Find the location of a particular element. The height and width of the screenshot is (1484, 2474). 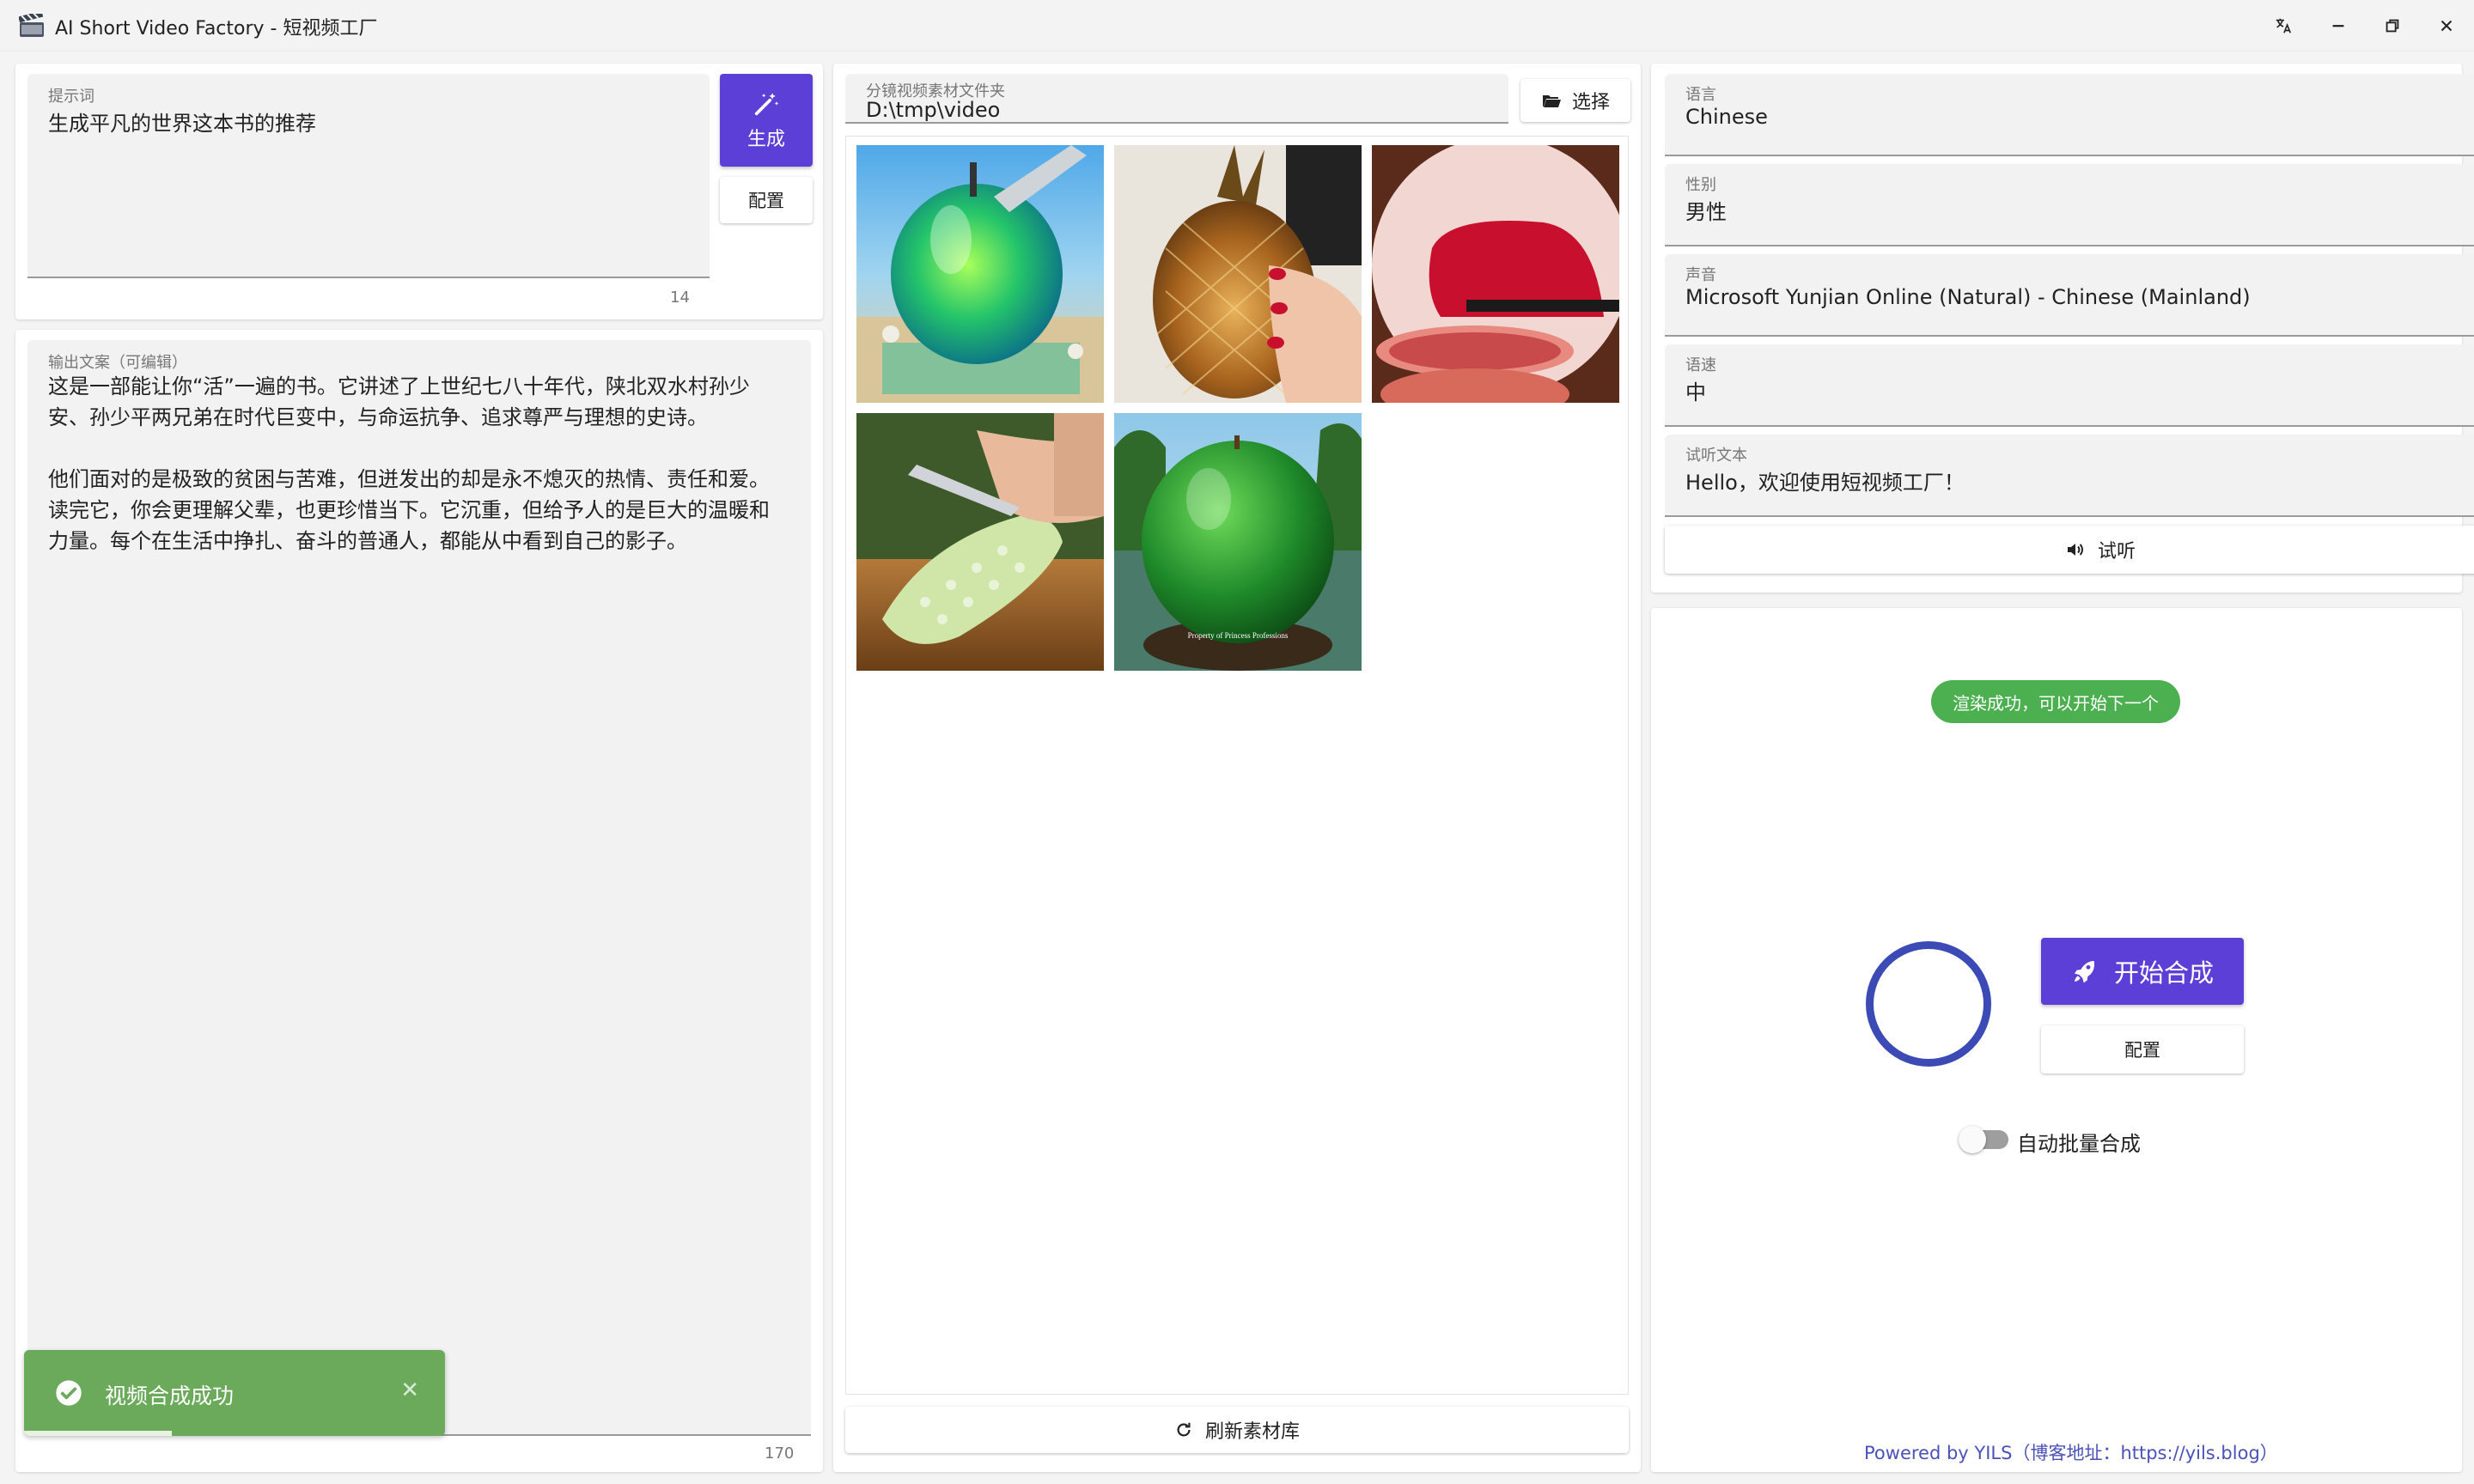

minimize-button is located at coordinates (2338, 26).